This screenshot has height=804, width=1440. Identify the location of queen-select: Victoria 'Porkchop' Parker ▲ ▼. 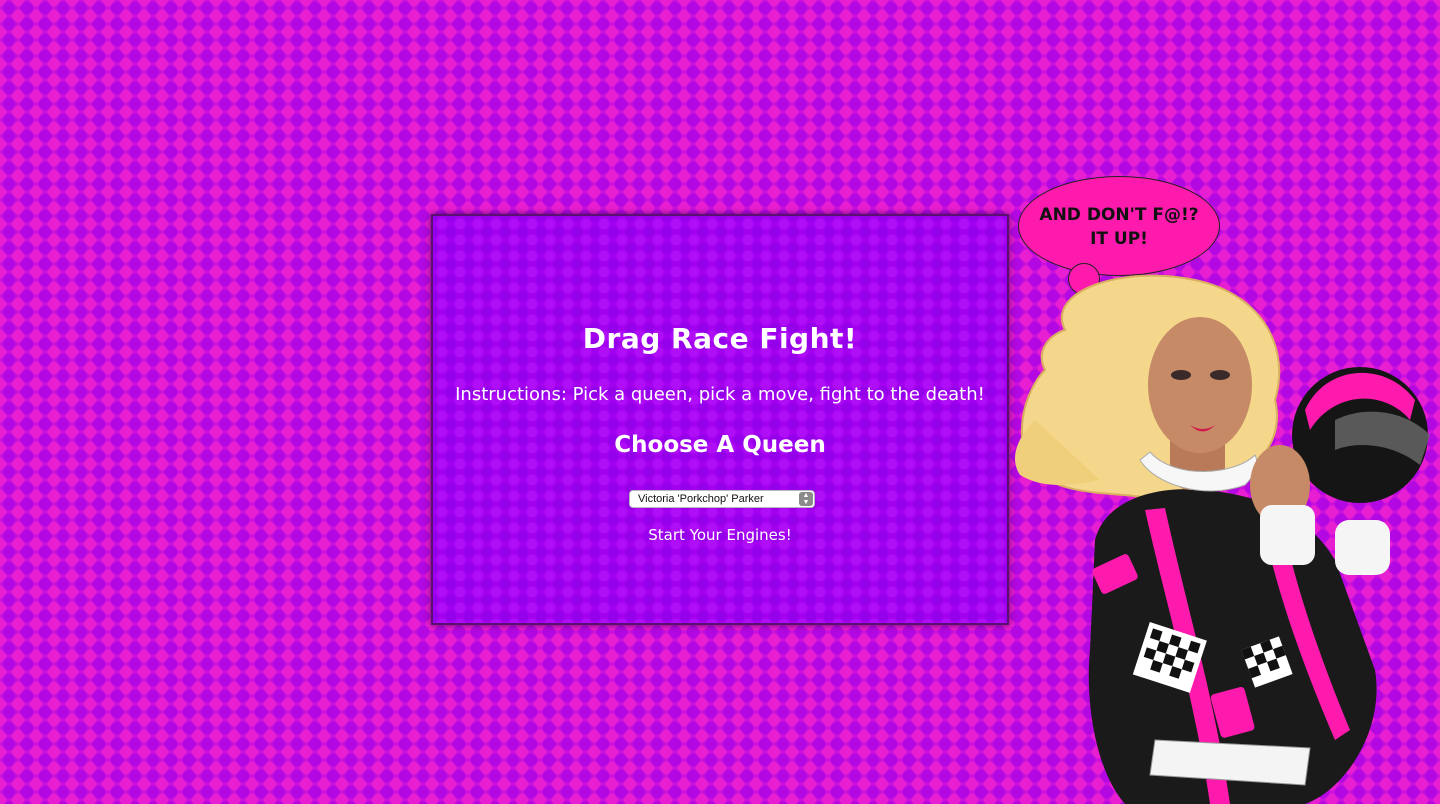
(722, 499).